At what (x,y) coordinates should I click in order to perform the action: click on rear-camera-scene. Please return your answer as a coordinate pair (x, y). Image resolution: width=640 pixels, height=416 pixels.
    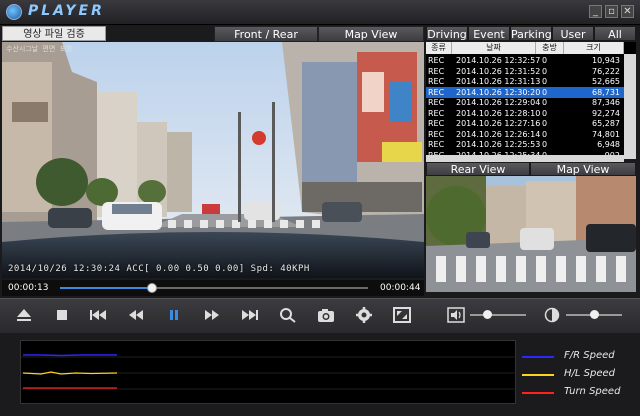
    Looking at the image, I should click on (531, 234).